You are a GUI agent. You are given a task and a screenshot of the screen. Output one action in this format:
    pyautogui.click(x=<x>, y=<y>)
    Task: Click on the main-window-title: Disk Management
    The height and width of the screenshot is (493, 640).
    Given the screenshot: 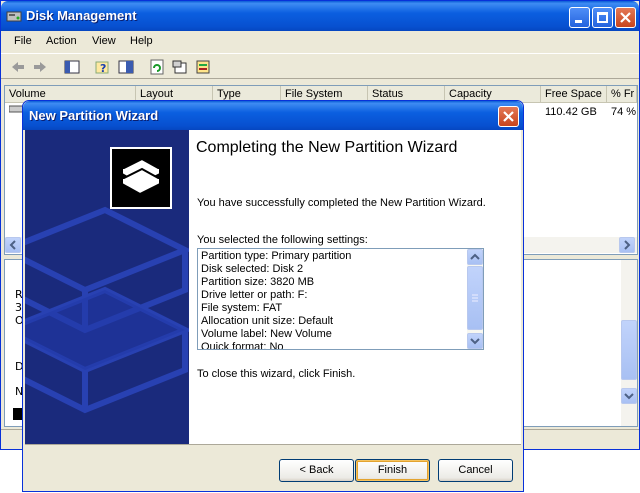 What is the action you would take?
    pyautogui.click(x=81, y=15)
    